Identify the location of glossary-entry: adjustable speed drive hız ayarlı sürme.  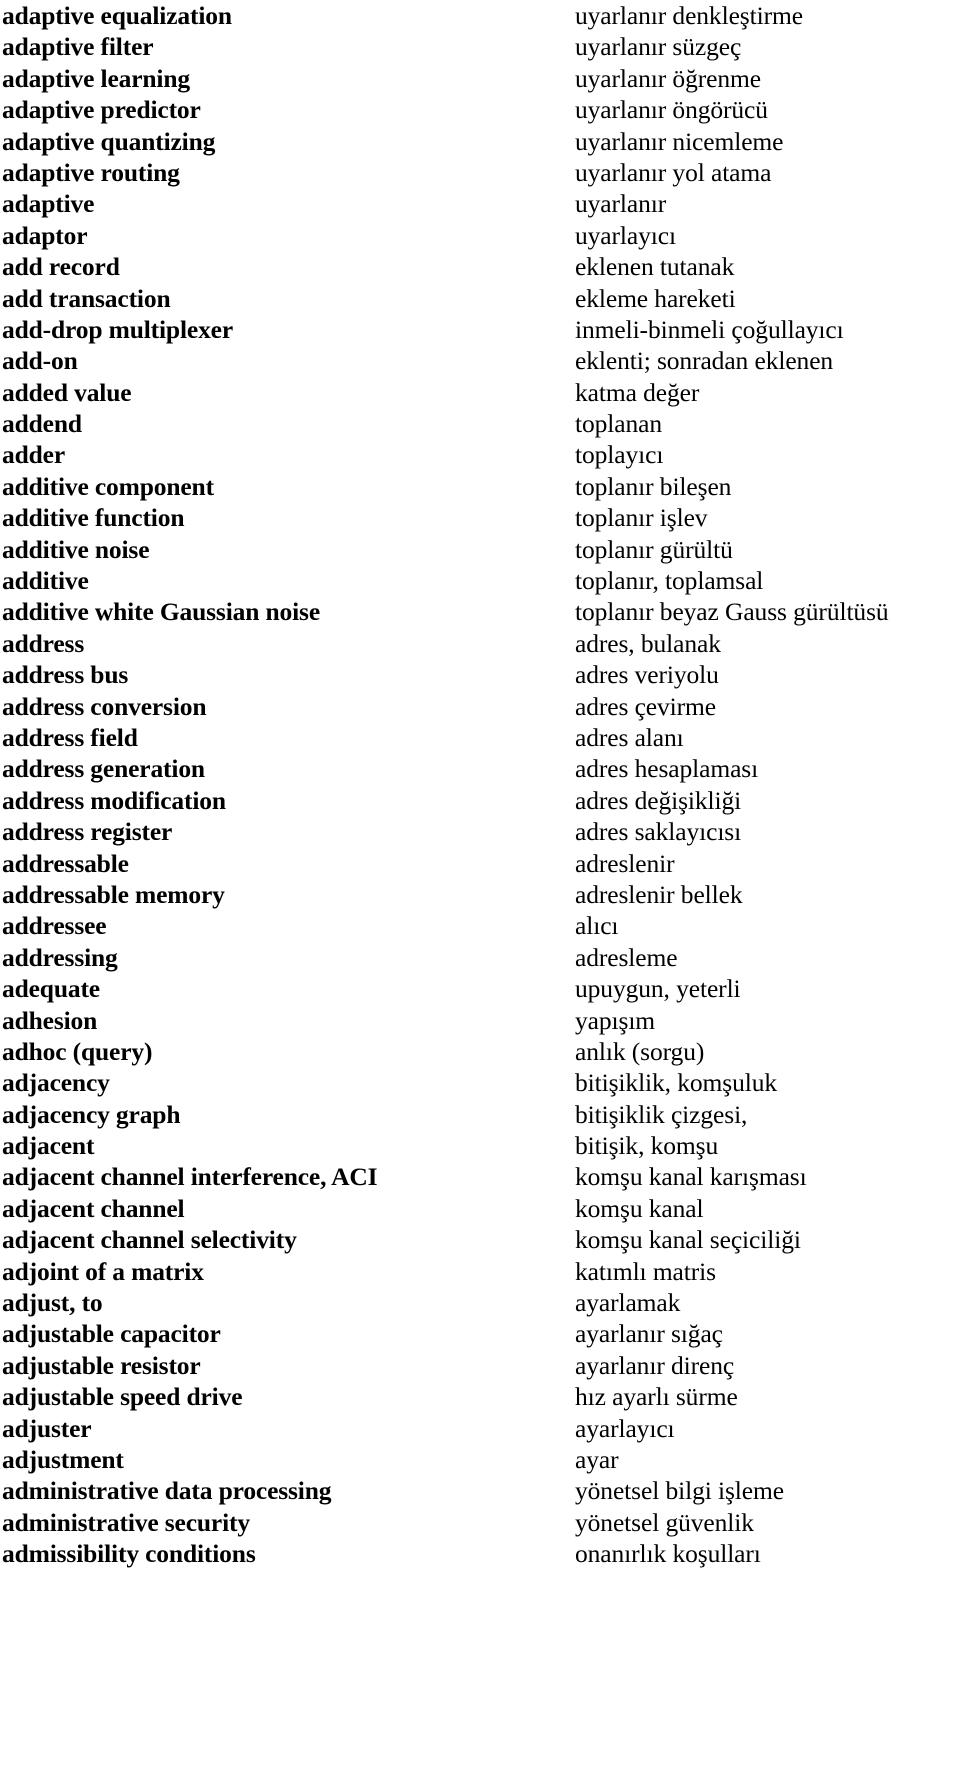
(480, 1396).